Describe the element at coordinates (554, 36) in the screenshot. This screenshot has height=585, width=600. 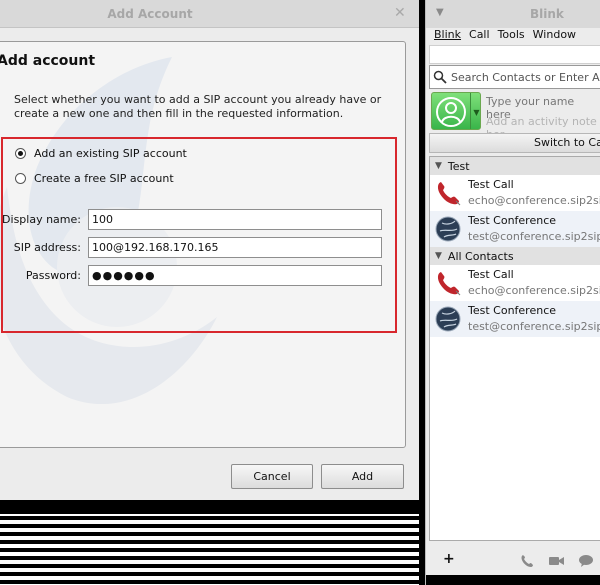
I see `menu-window: Window` at that location.